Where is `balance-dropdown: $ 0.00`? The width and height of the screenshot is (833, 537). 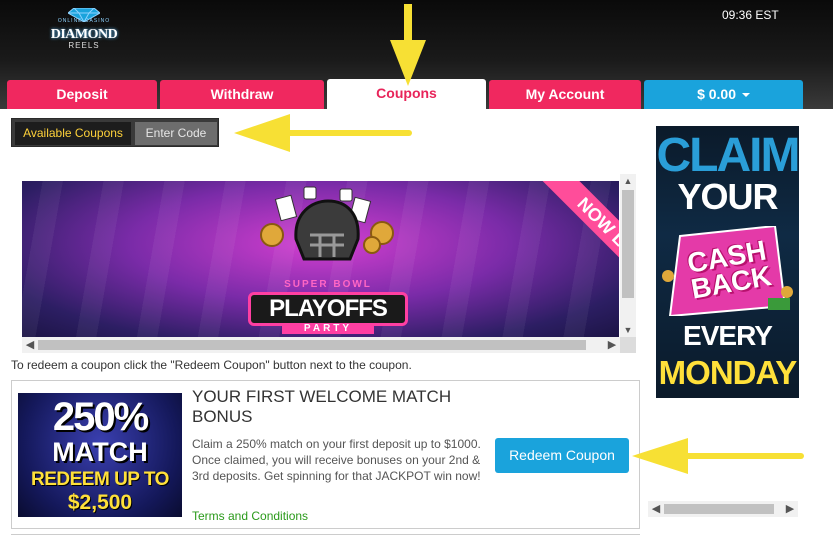 balance-dropdown: $ 0.00 is located at coordinates (723, 94).